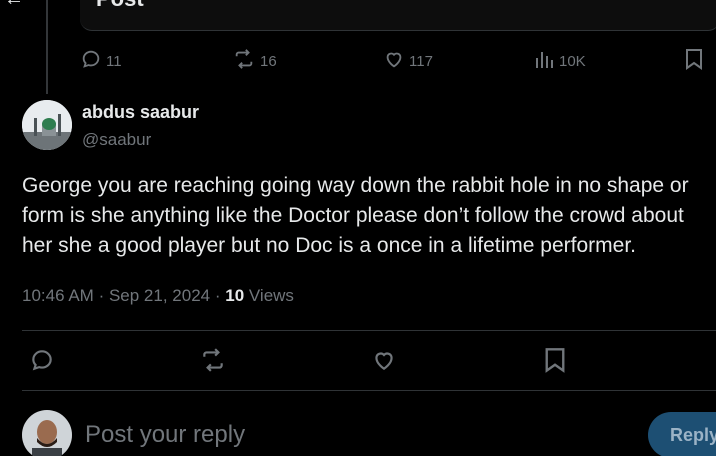  What do you see at coordinates (14, 5) in the screenshot?
I see `arrow-left-icon: ←` at bounding box center [14, 5].